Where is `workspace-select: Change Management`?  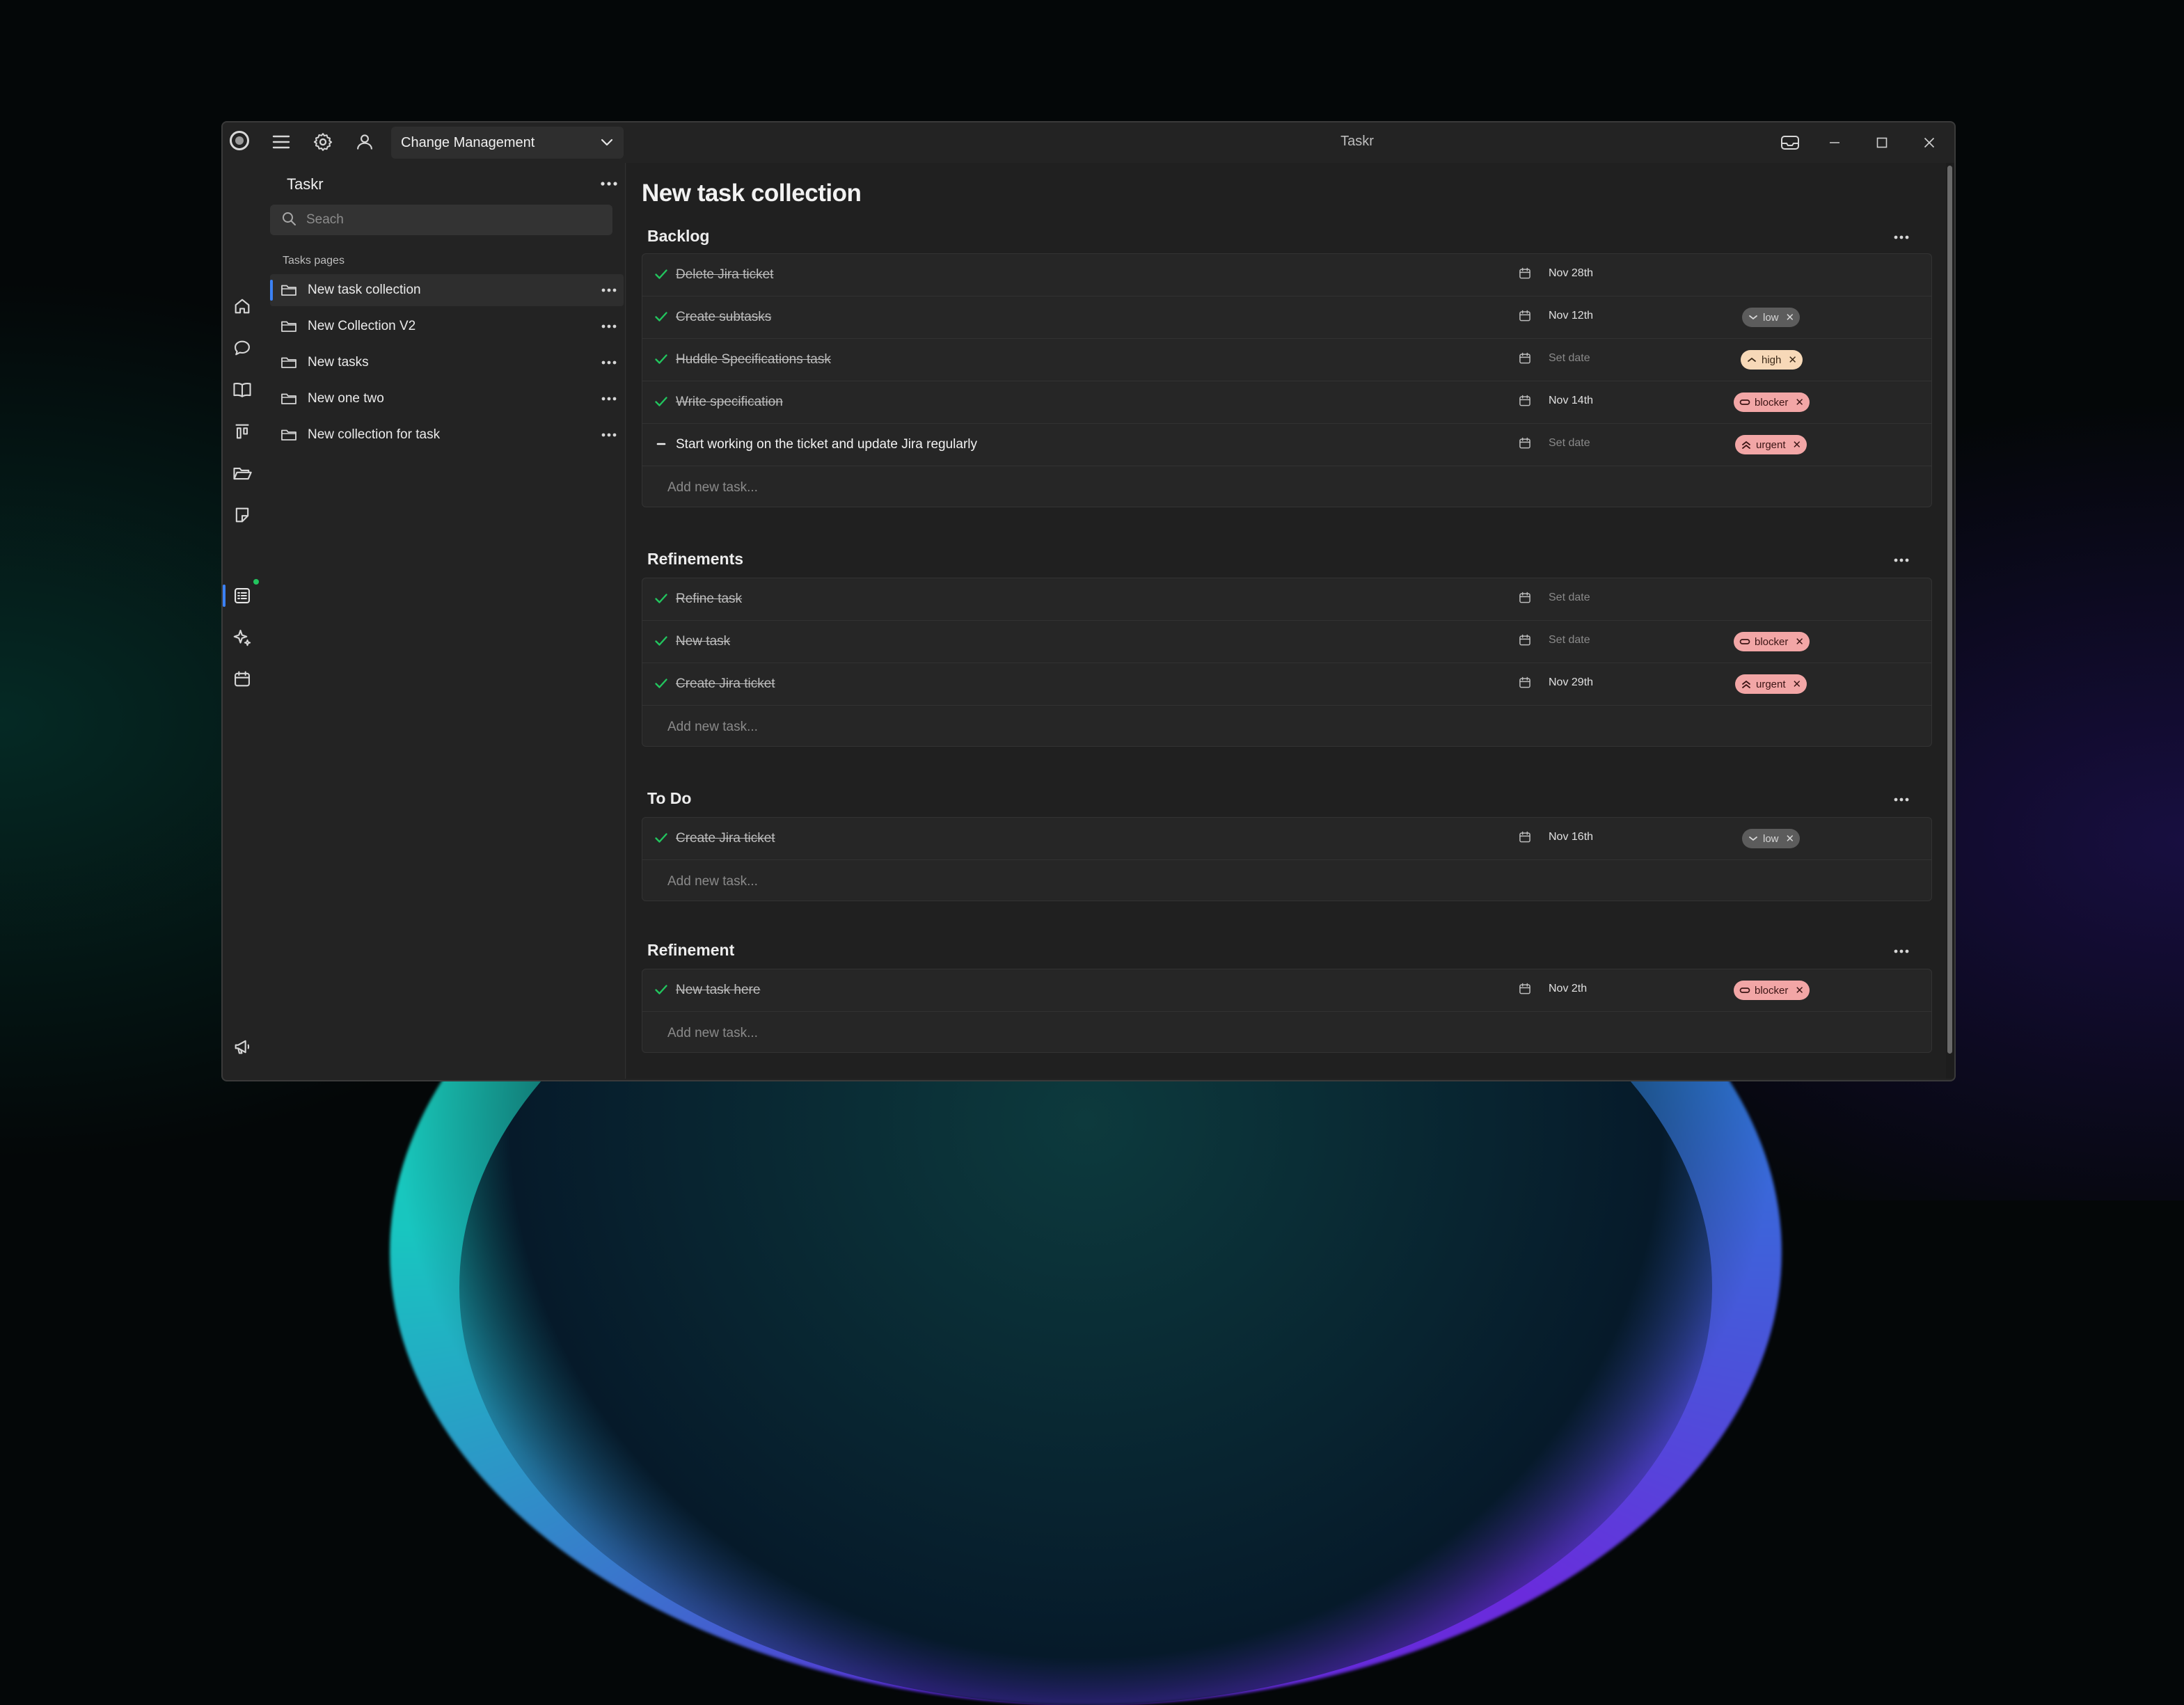 workspace-select: Change Management is located at coordinates (507, 143).